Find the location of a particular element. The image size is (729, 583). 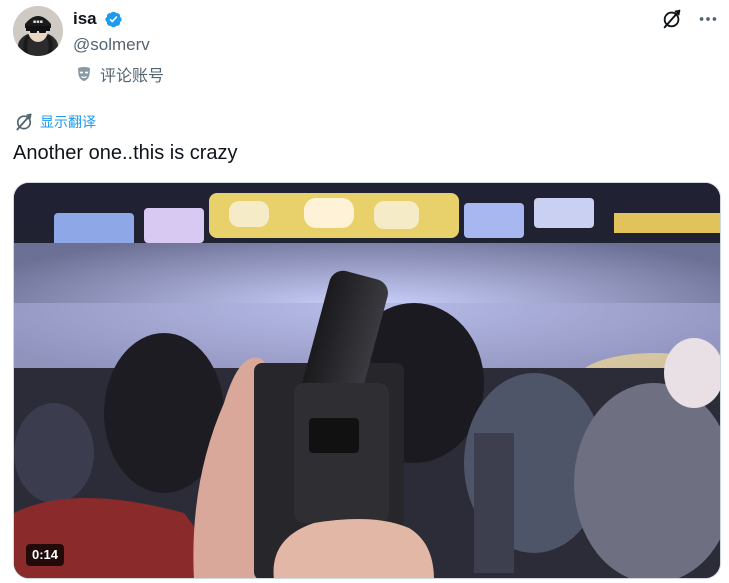

translate-icon is located at coordinates (24, 122).